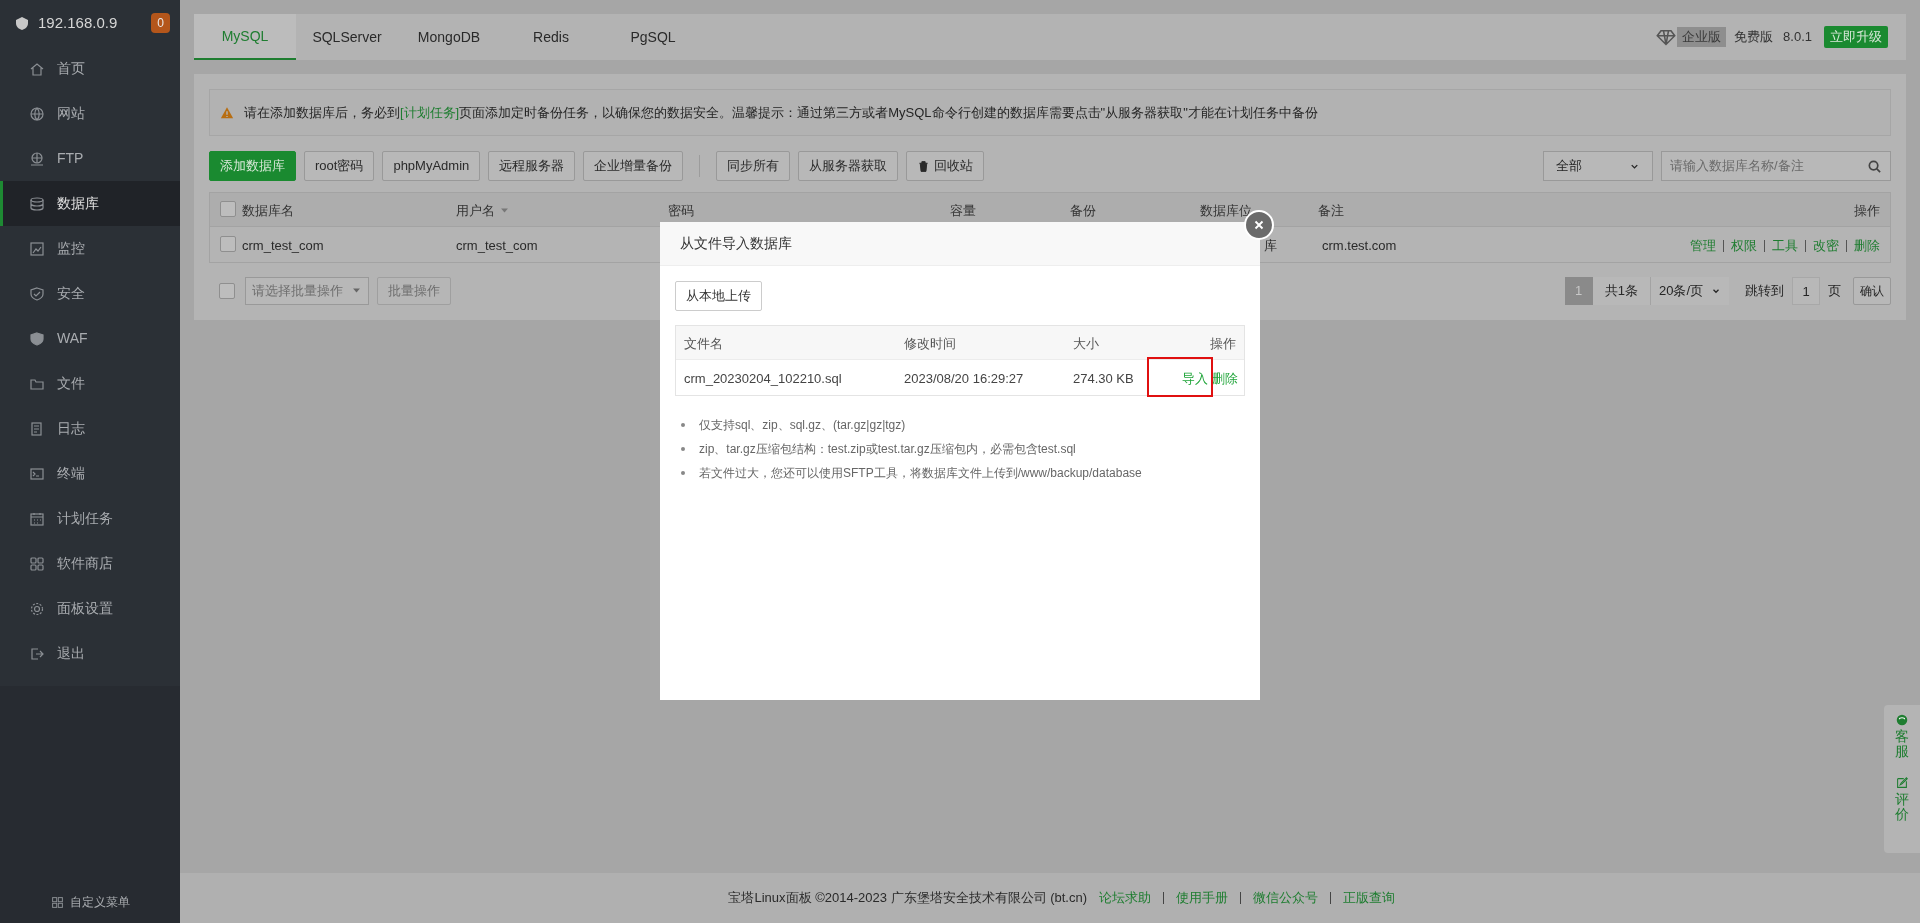 The width and height of the screenshot is (1920, 923). Describe the element at coordinates (1856, 37) in the screenshot. I see `upgrade-button: 立即升级` at that location.